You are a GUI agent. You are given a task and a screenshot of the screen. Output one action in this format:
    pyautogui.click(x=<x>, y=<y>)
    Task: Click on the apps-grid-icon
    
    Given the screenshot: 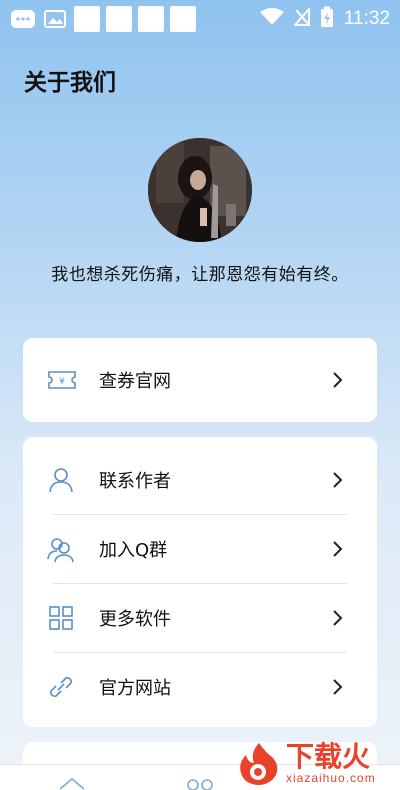 What is the action you would take?
    pyautogui.click(x=61, y=618)
    